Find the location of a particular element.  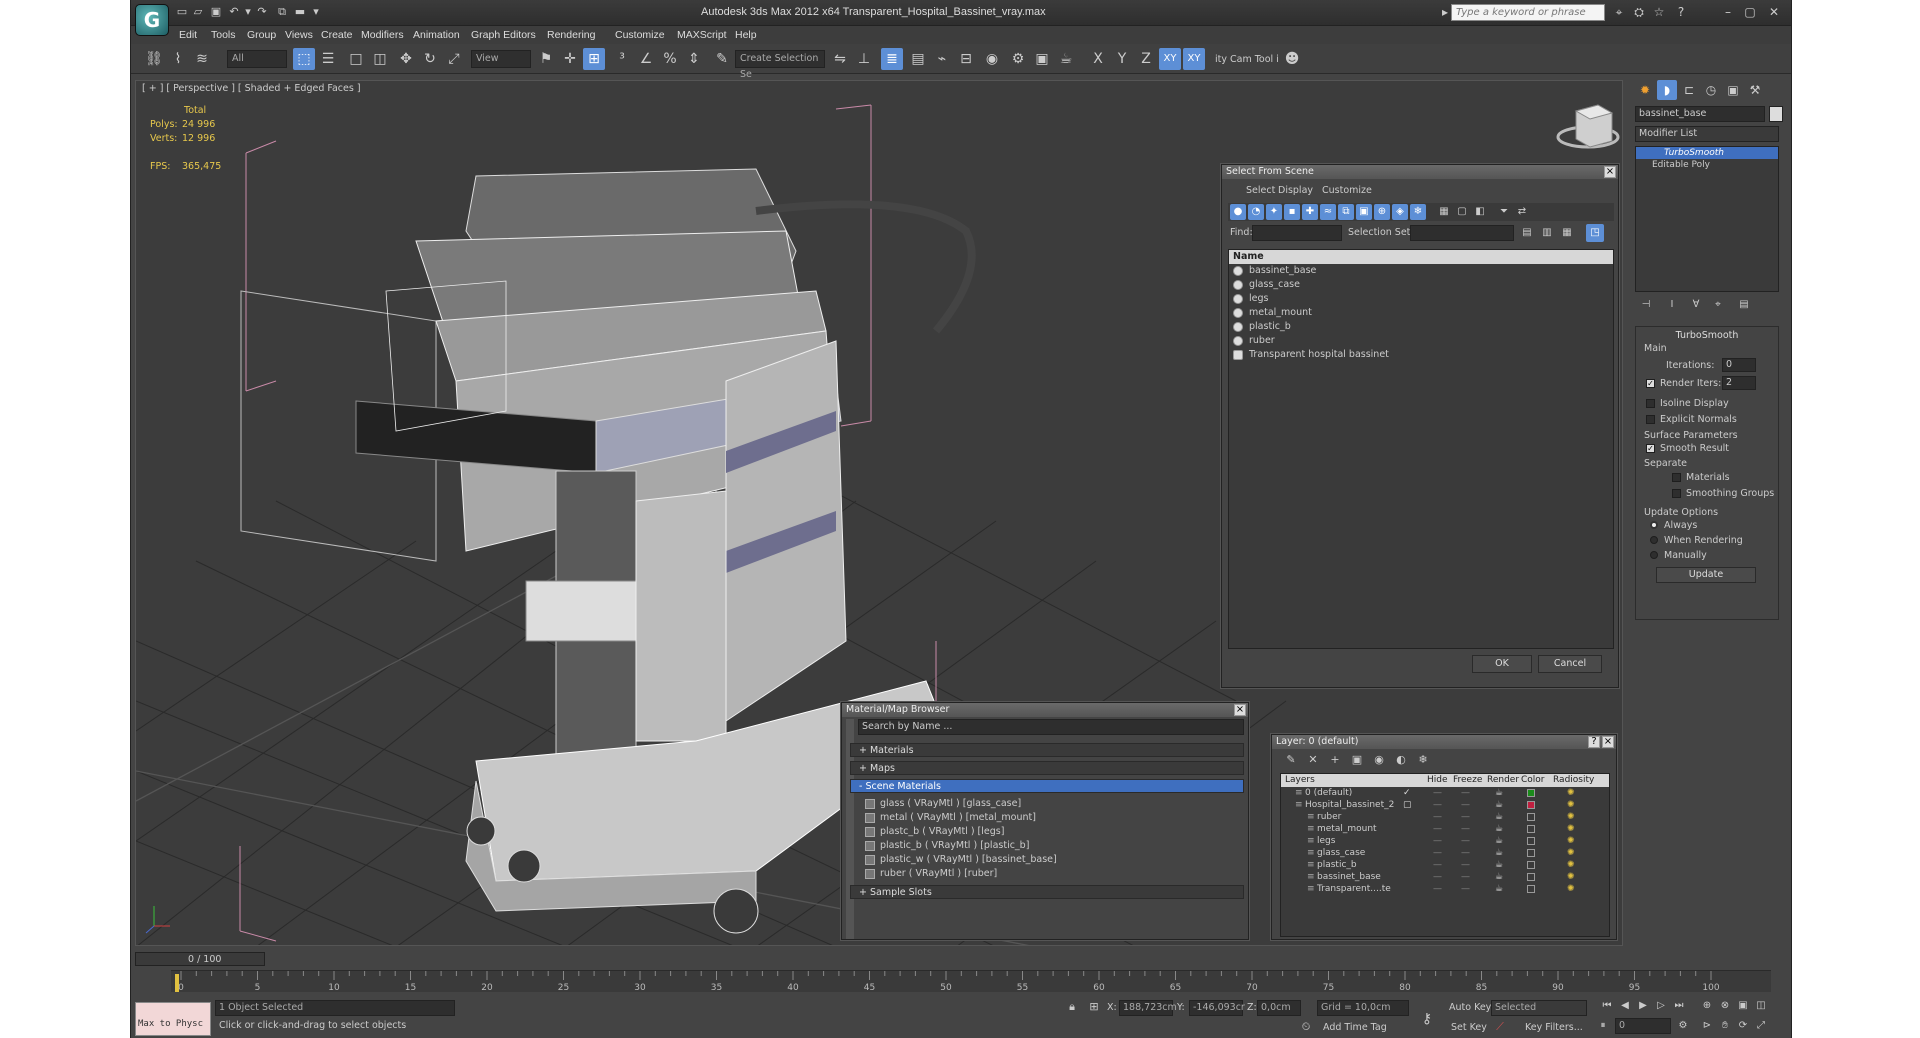

layer-row: ≡ 0 (default) ✓ — — ☕ ✺ is located at coordinates (1445, 793).